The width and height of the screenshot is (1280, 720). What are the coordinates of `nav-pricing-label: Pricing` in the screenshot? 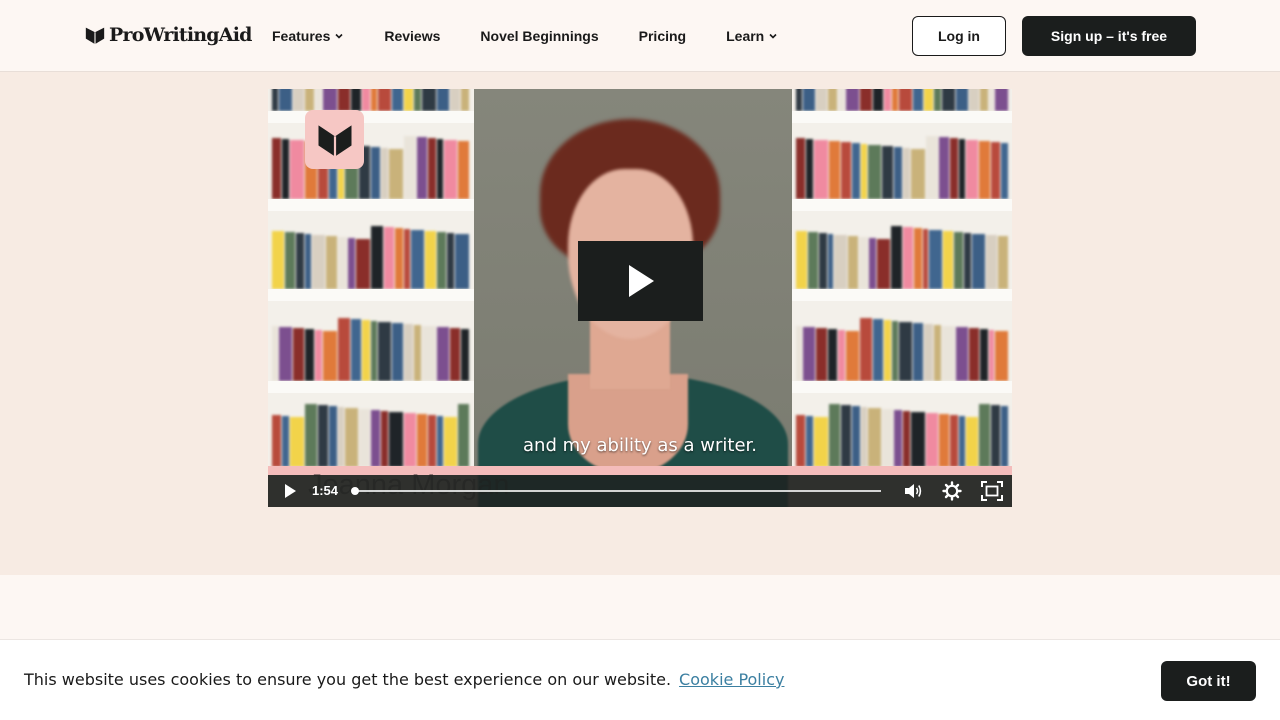 It's located at (662, 36).